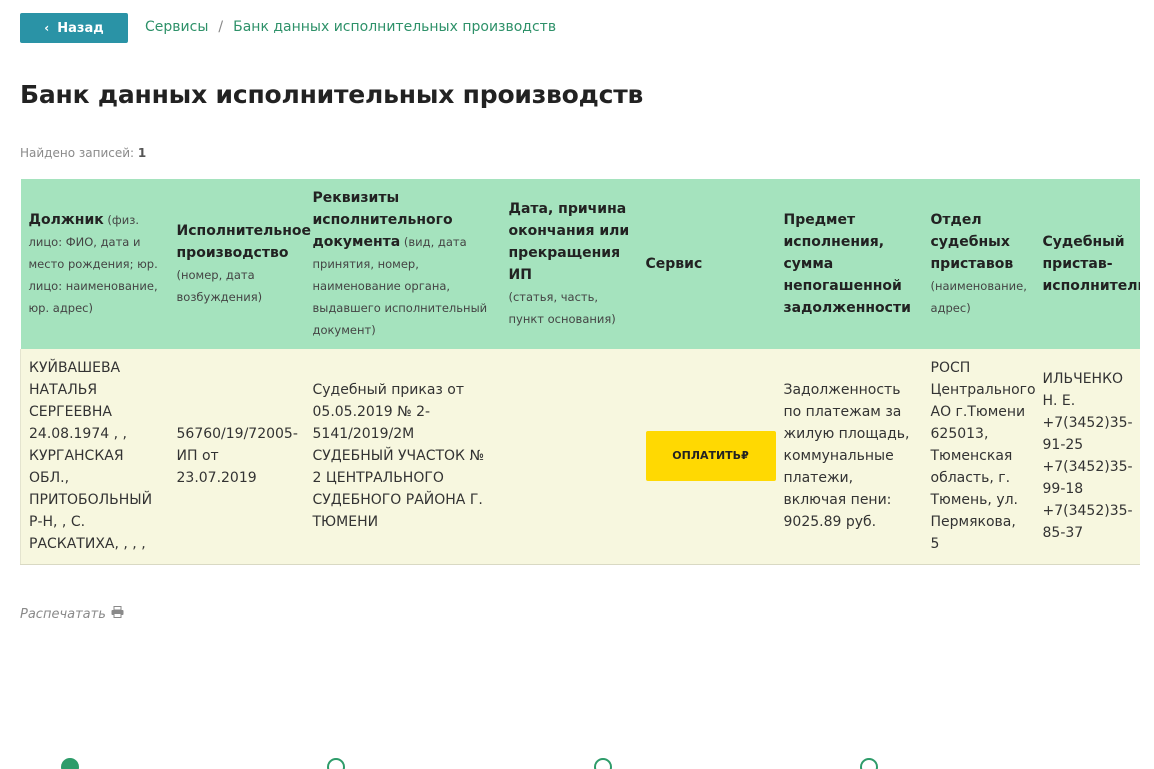 The height and width of the screenshot is (769, 1154). I want to click on ruble-icon: ₽, so click(745, 456).